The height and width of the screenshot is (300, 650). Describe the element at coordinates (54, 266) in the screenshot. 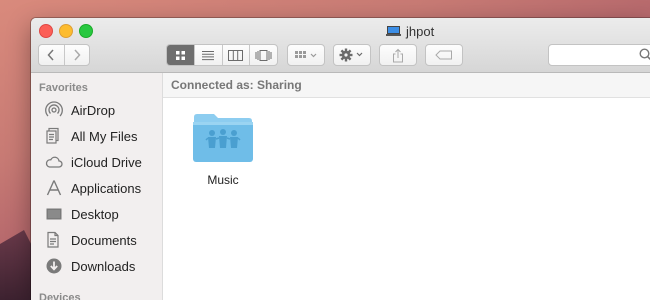

I see `downloads-icon` at that location.